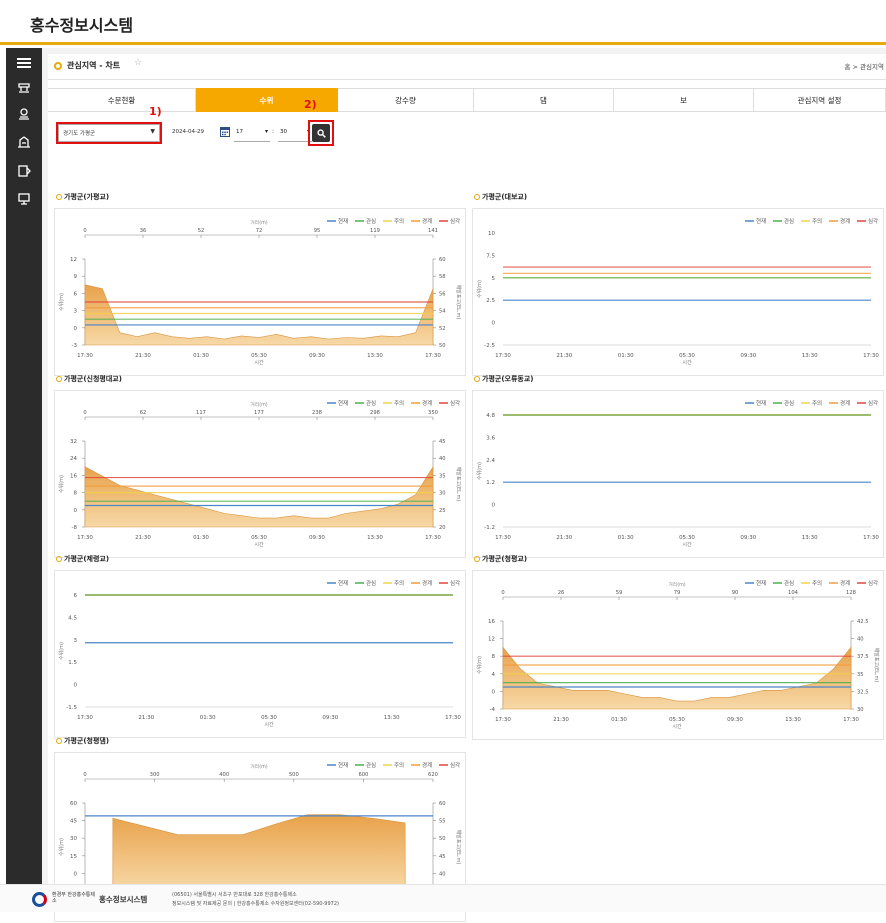 Image resolution: width=886 pixels, height=923 pixels. What do you see at coordinates (442, 277) in the screenshot?
I see `y2-tick-label: 58` at bounding box center [442, 277].